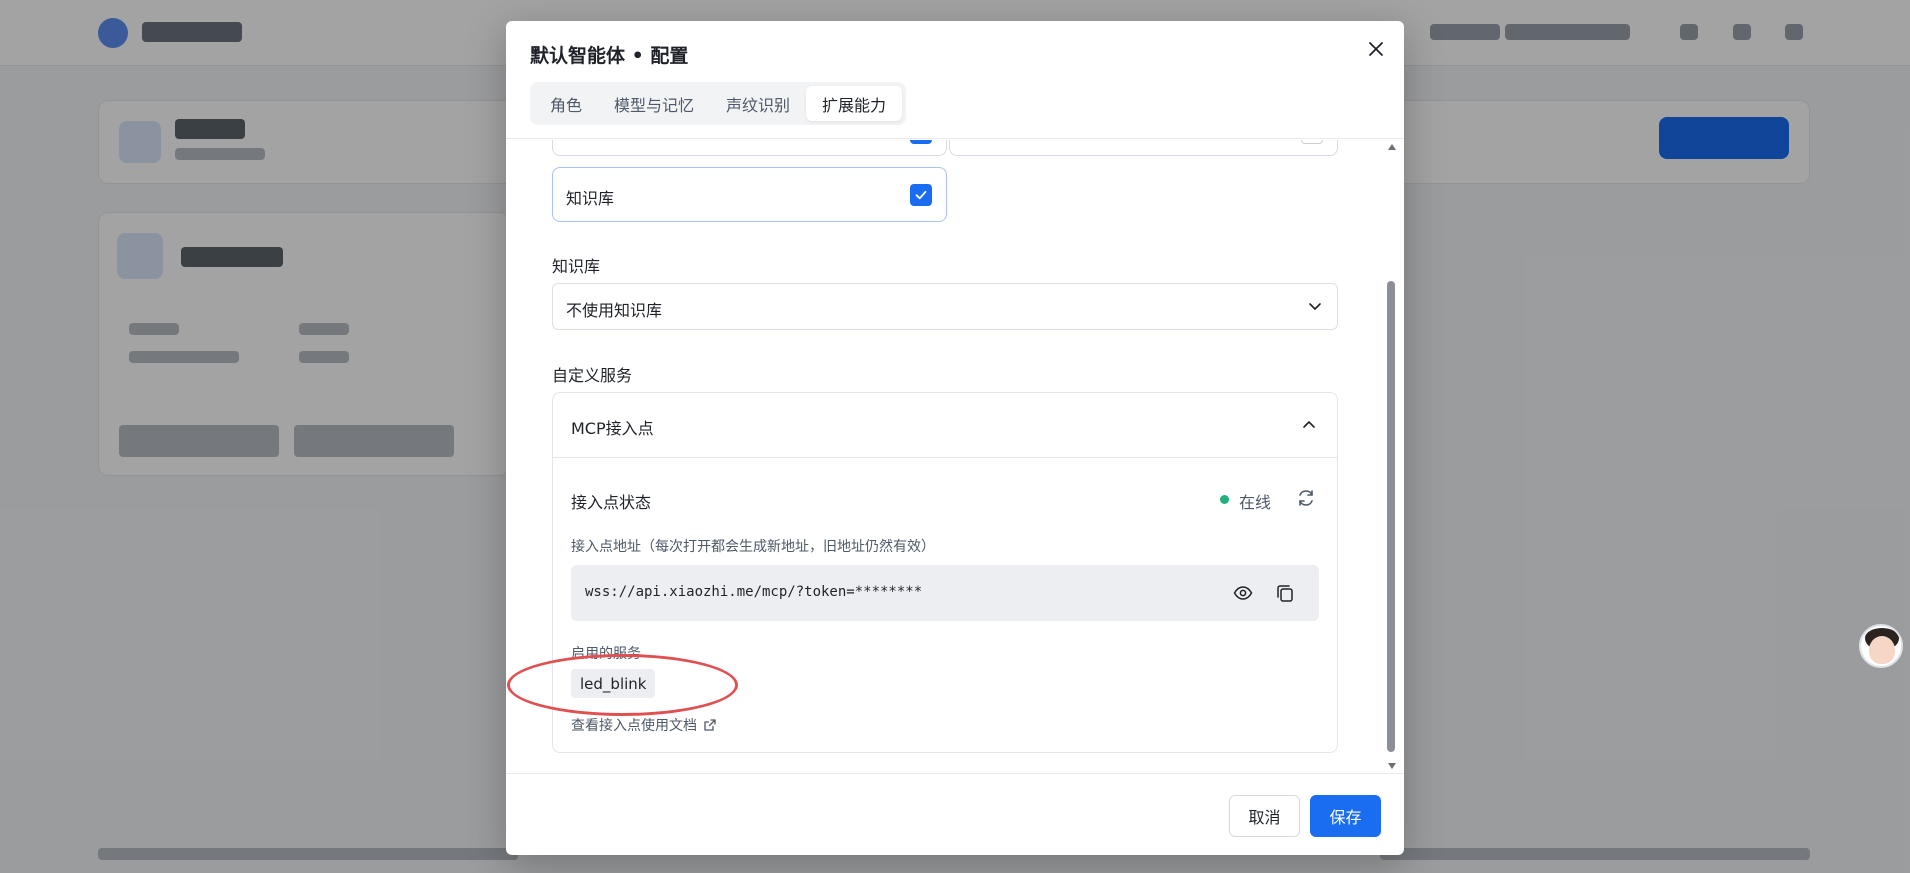 This screenshot has width=1910, height=873. What do you see at coordinates (753, 547) in the screenshot?
I see `endpoint-address-label: 接入点地址（每次打开都会生成新地址，旧地址仍然有效）` at bounding box center [753, 547].